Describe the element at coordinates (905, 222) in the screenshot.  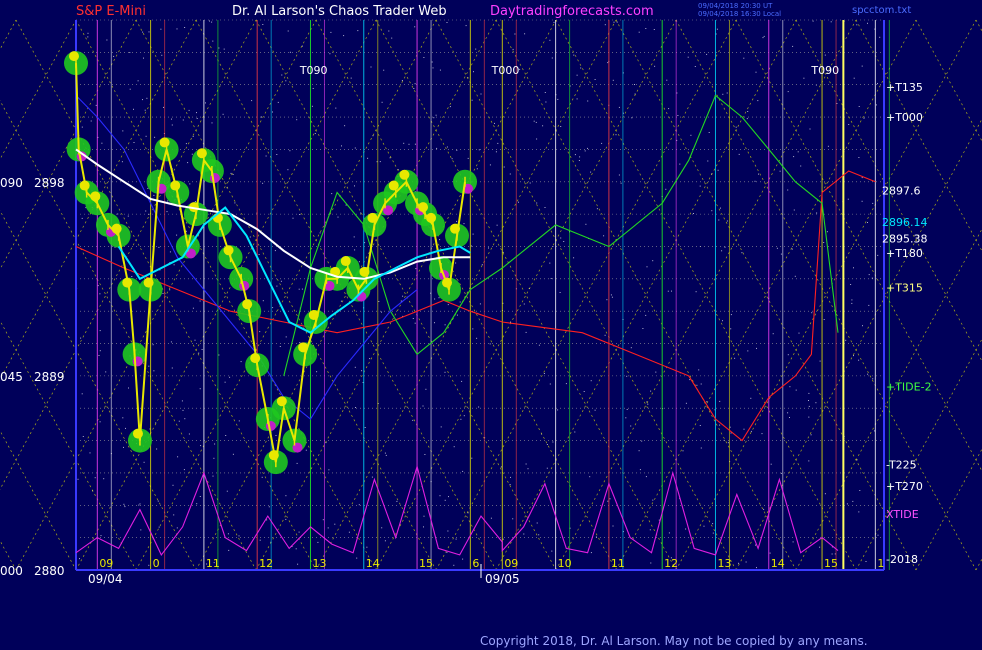
I see `price-level-label: 2896.14` at that location.